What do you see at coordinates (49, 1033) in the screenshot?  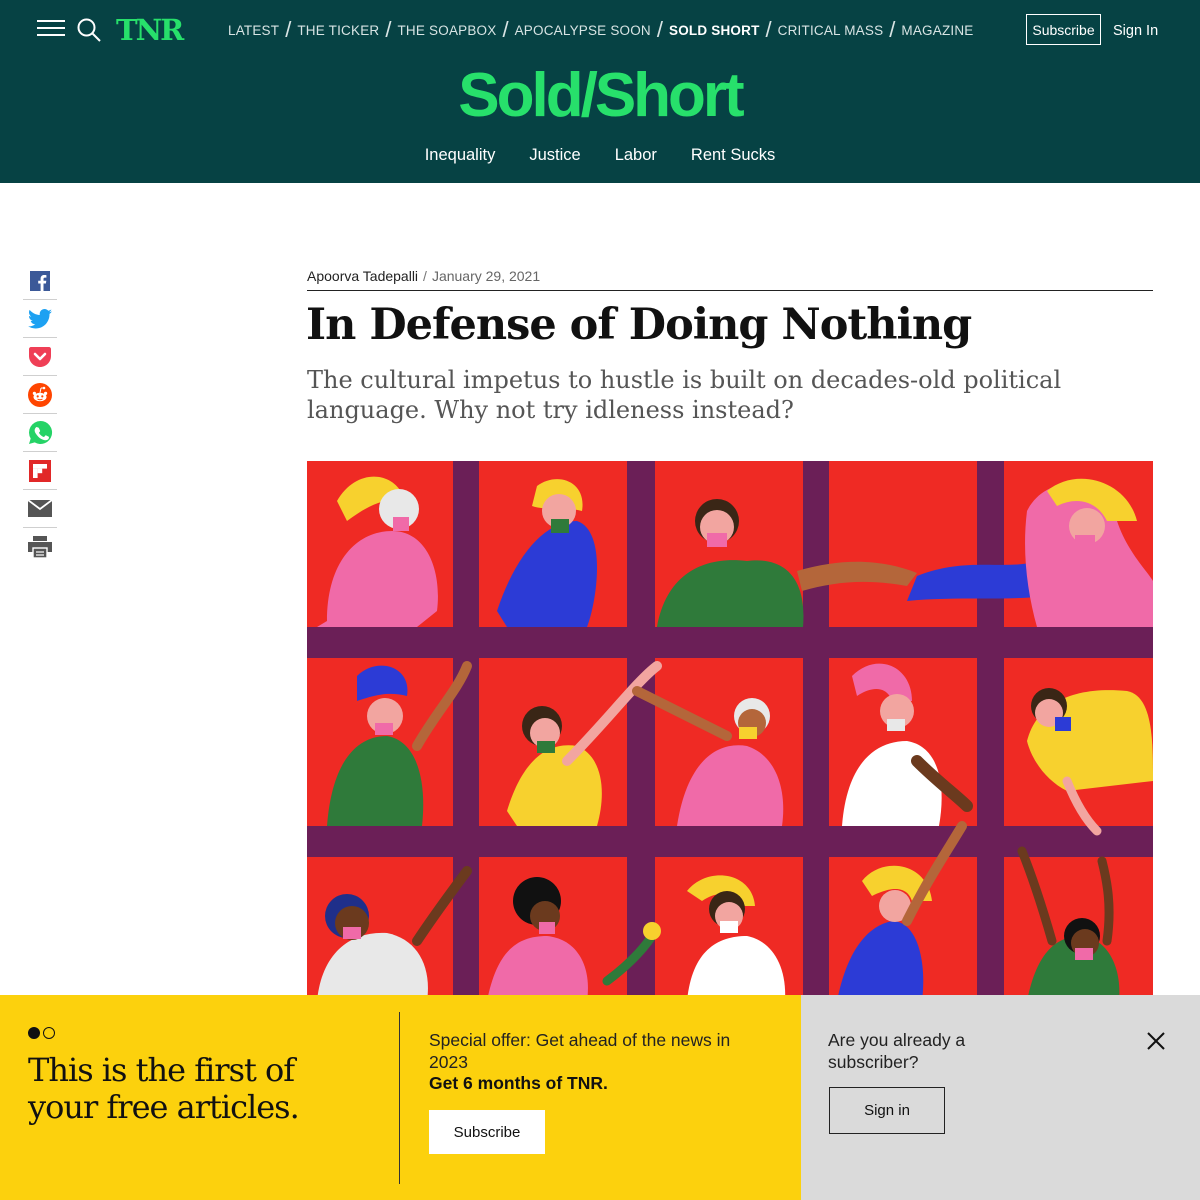 I see `progress-dot-empty` at bounding box center [49, 1033].